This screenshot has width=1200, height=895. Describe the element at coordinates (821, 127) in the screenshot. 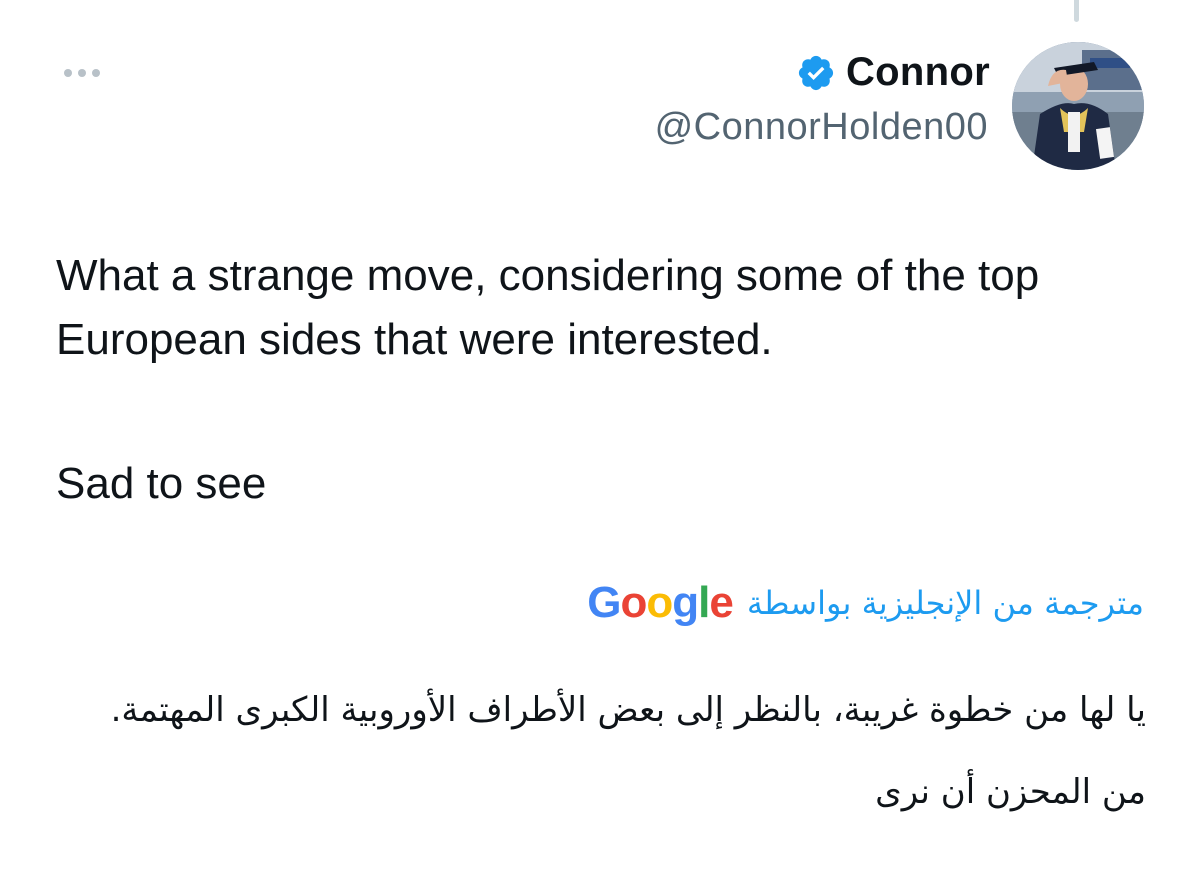

I see `author-handle: @ConnorHolden00` at that location.